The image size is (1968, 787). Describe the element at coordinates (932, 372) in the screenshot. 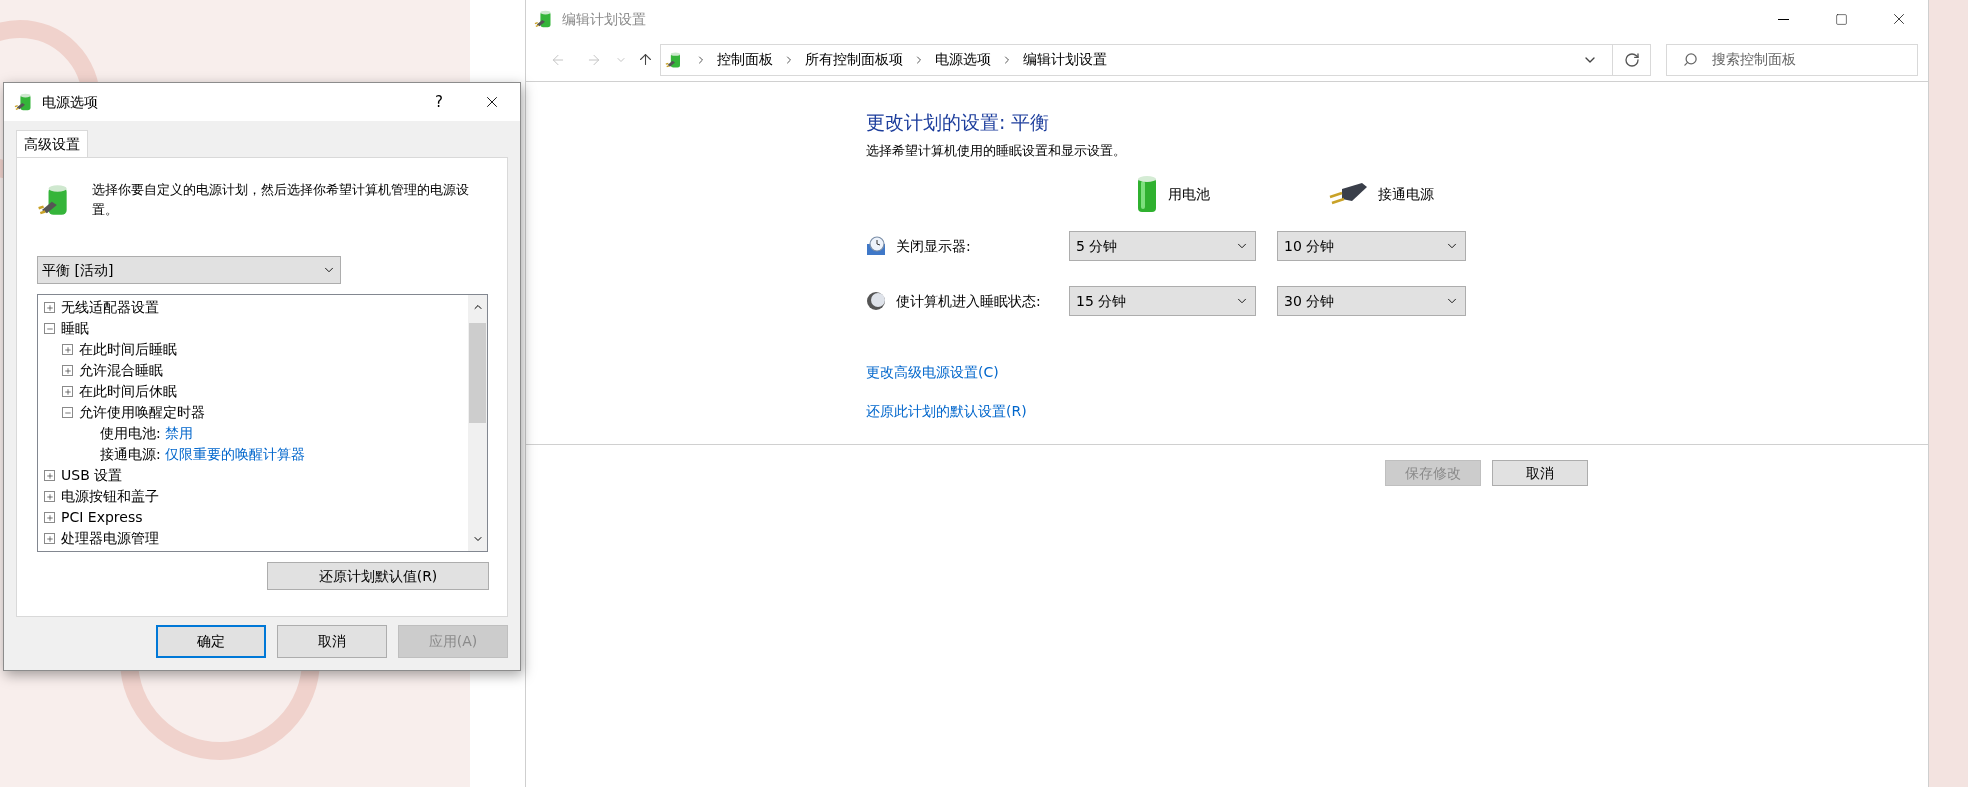

I see `settings-link: 更改高级电源设置(C)` at that location.